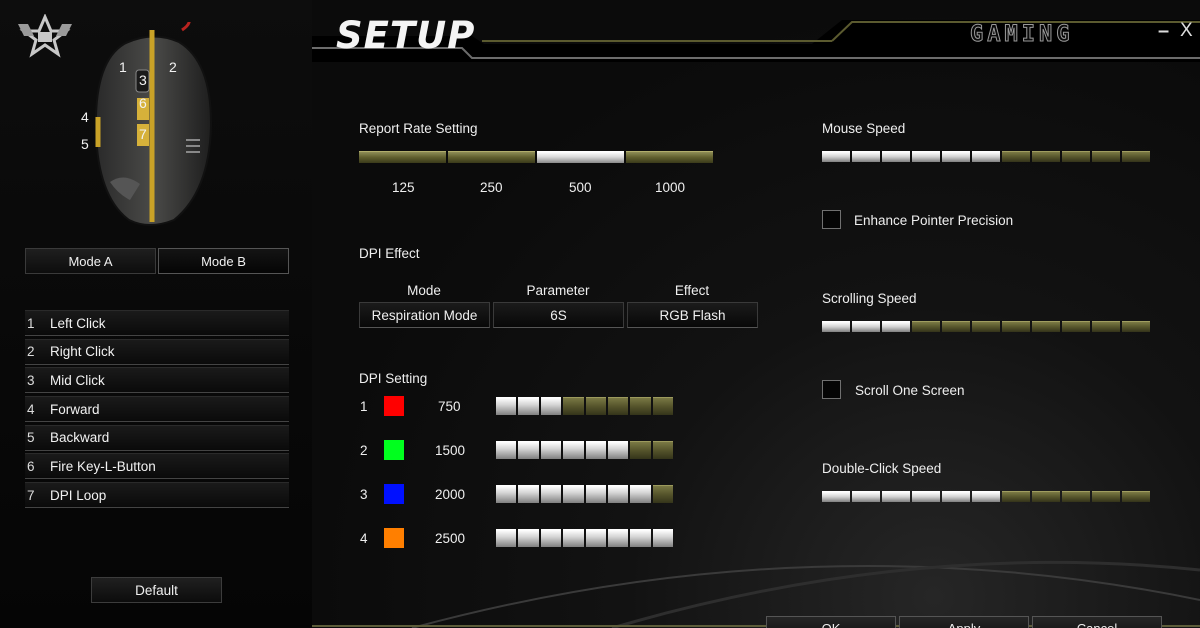  Describe the element at coordinates (31, 495) in the screenshot. I see `button-number: 7` at that location.